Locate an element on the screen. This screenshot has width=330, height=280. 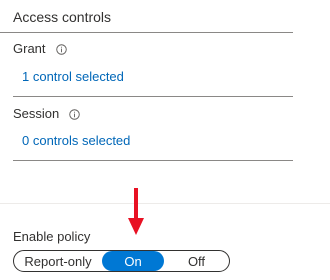
enable-policy-label: Enable policy is located at coordinates (52, 236).